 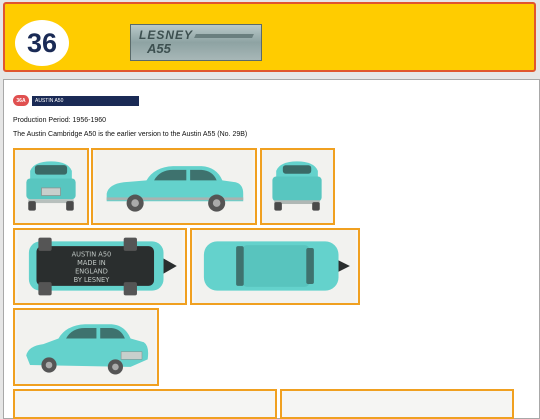 What do you see at coordinates (21, 100) in the screenshot?
I see `model-code-badge: 36A` at bounding box center [21, 100].